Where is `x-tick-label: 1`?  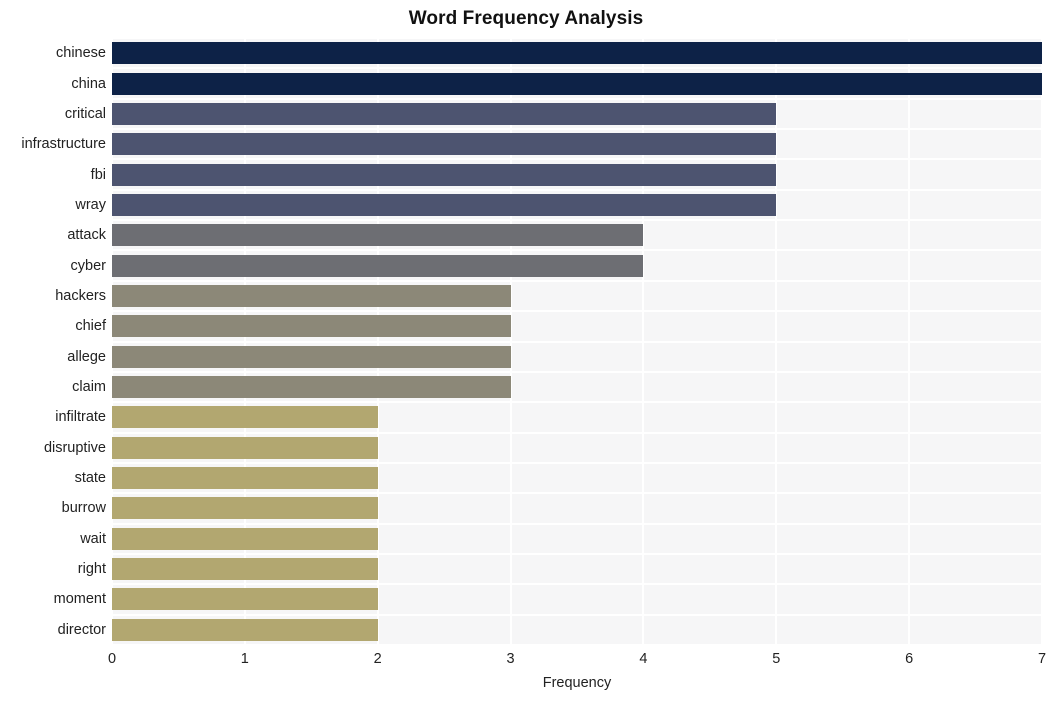 x-tick-label: 1 is located at coordinates (244, 659).